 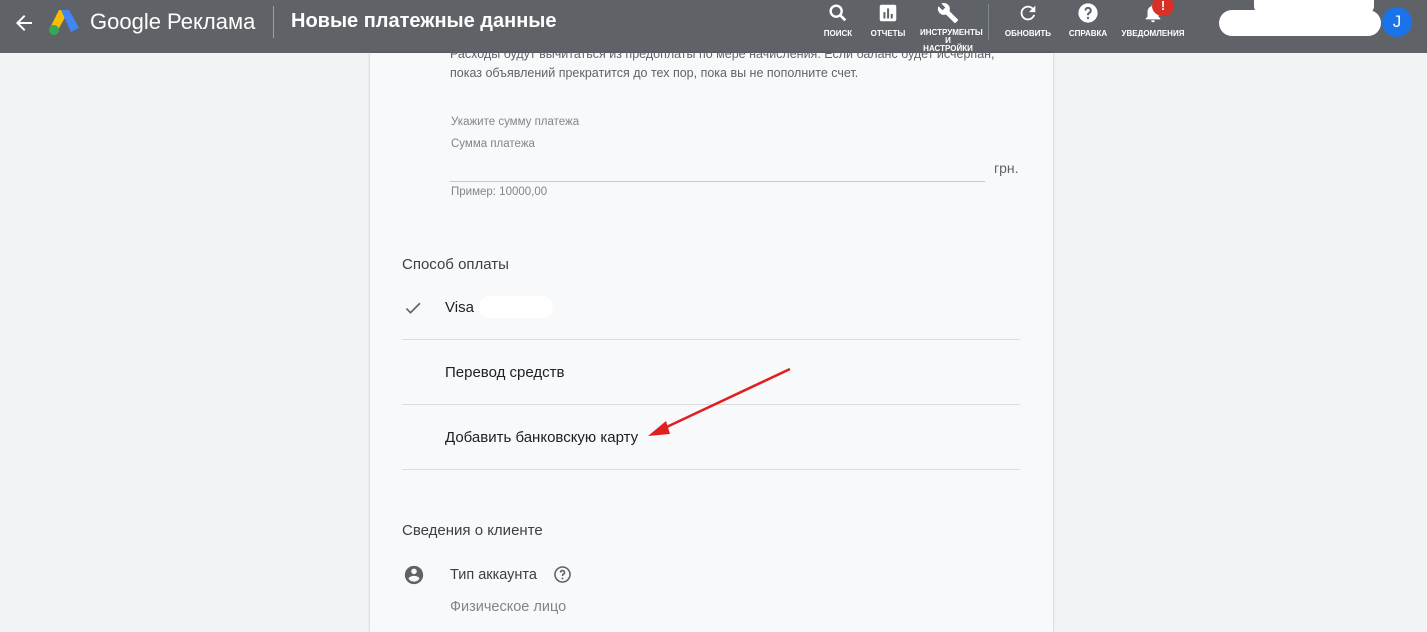 What do you see at coordinates (515, 122) in the screenshot?
I see `amount-prompt: Укажите сумму платежа` at bounding box center [515, 122].